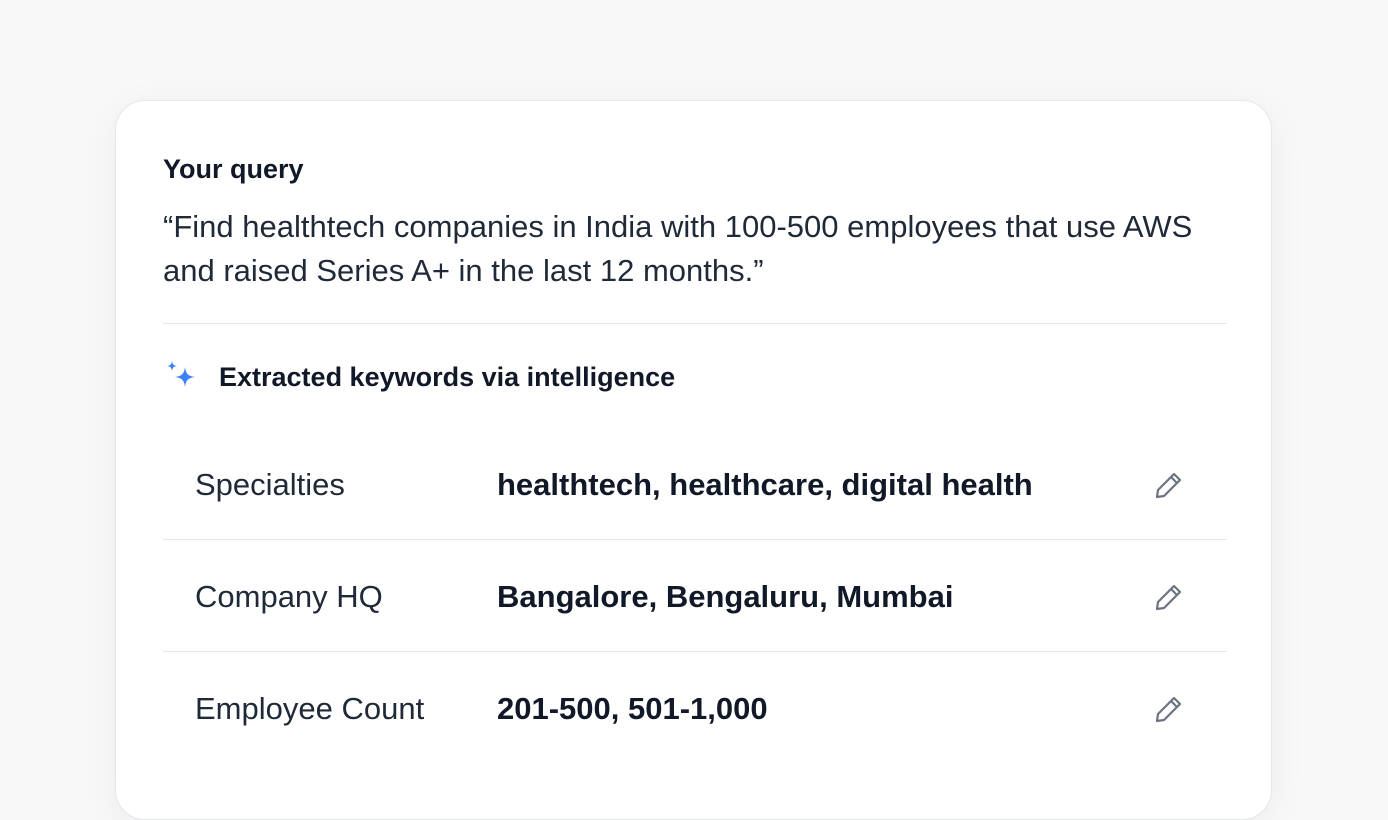 The image size is (1388, 820). Describe the element at coordinates (725, 596) in the screenshot. I see `row-value: Bangalore, Bengaluru, Mumbai` at that location.